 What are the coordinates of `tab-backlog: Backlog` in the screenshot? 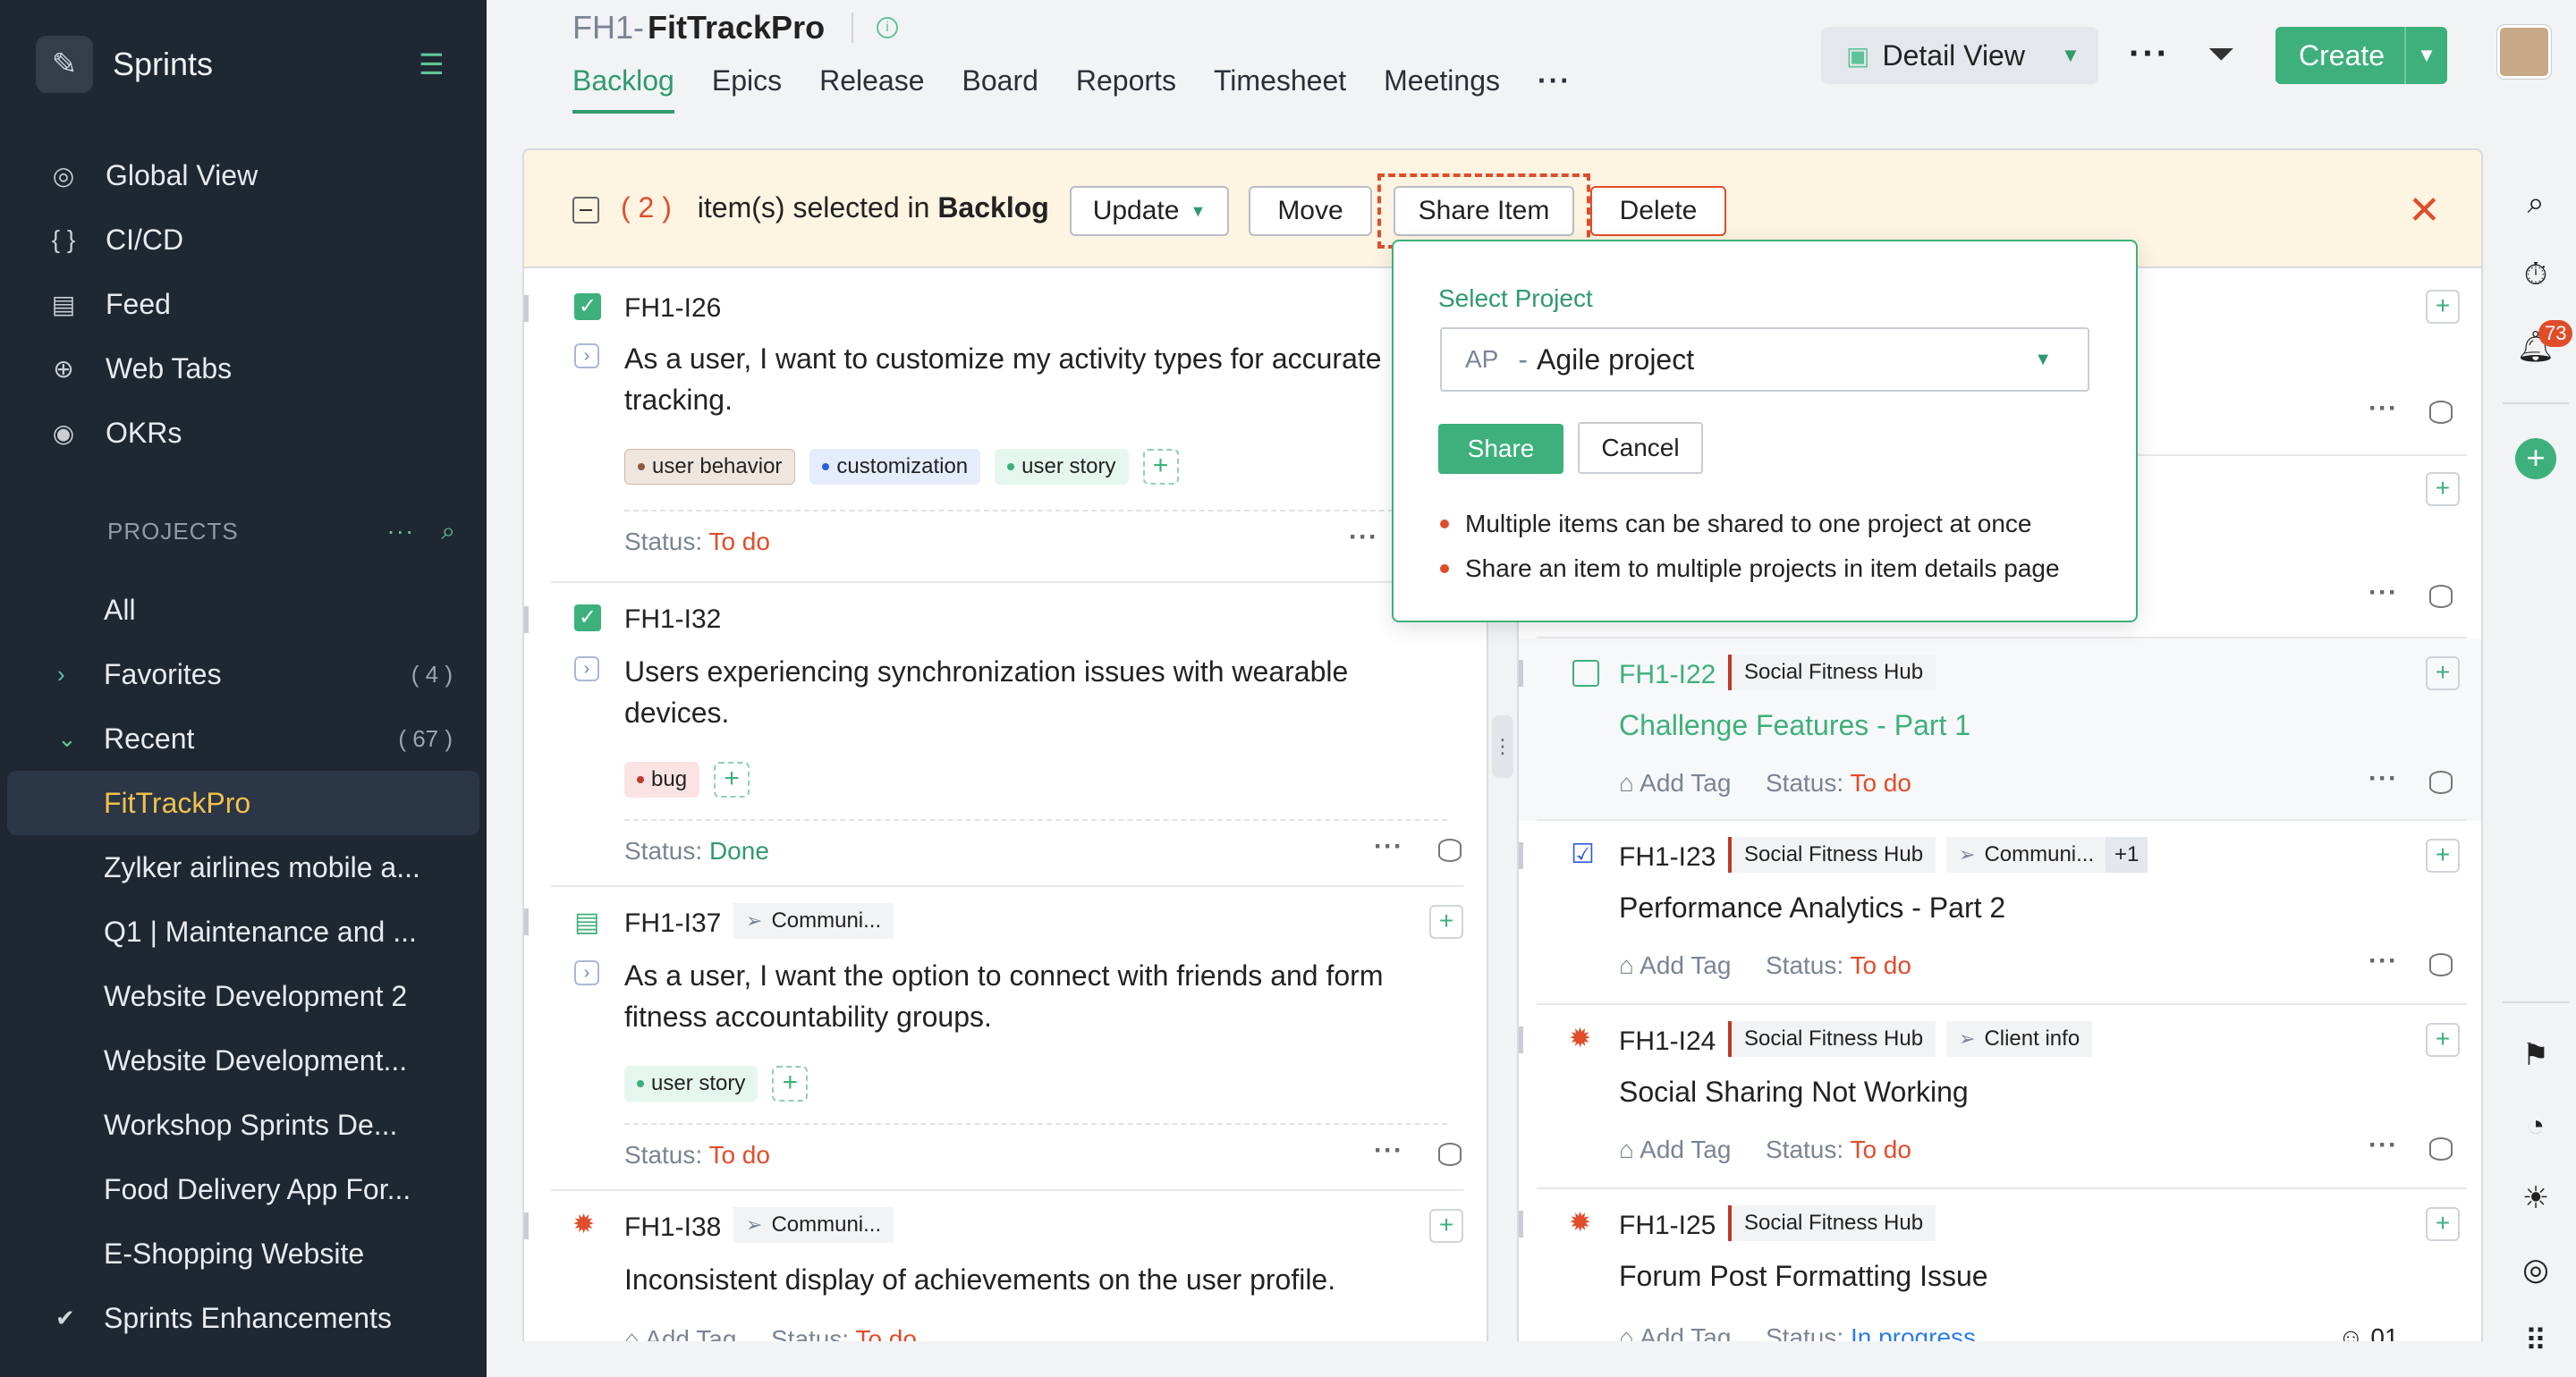 It's located at (623, 89).